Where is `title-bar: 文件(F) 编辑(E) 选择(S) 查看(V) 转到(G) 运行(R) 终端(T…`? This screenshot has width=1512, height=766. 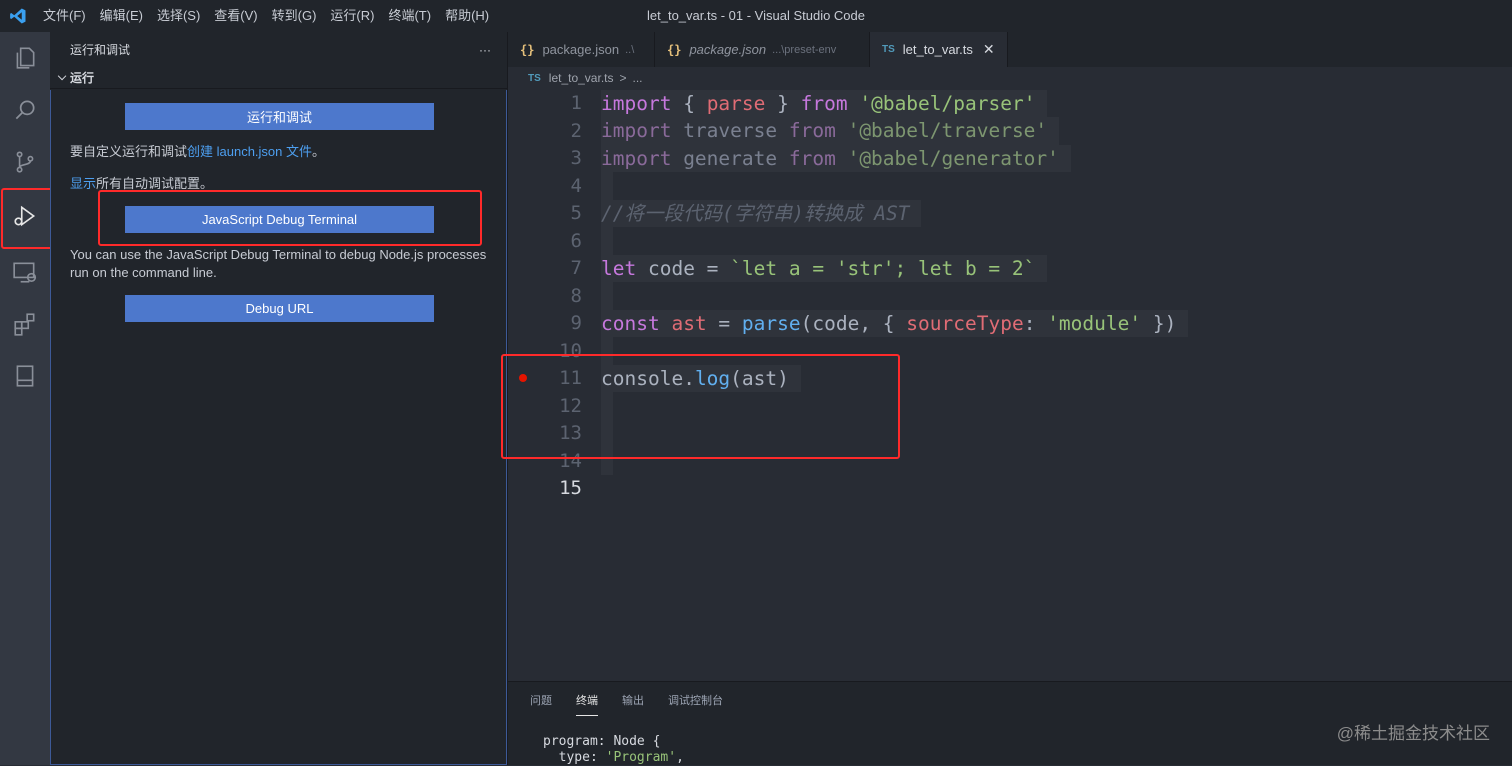
title-bar: 文件(F) 编辑(E) 选择(S) 查看(V) 转到(G) 运行(R) 终端(T… is located at coordinates (756, 16).